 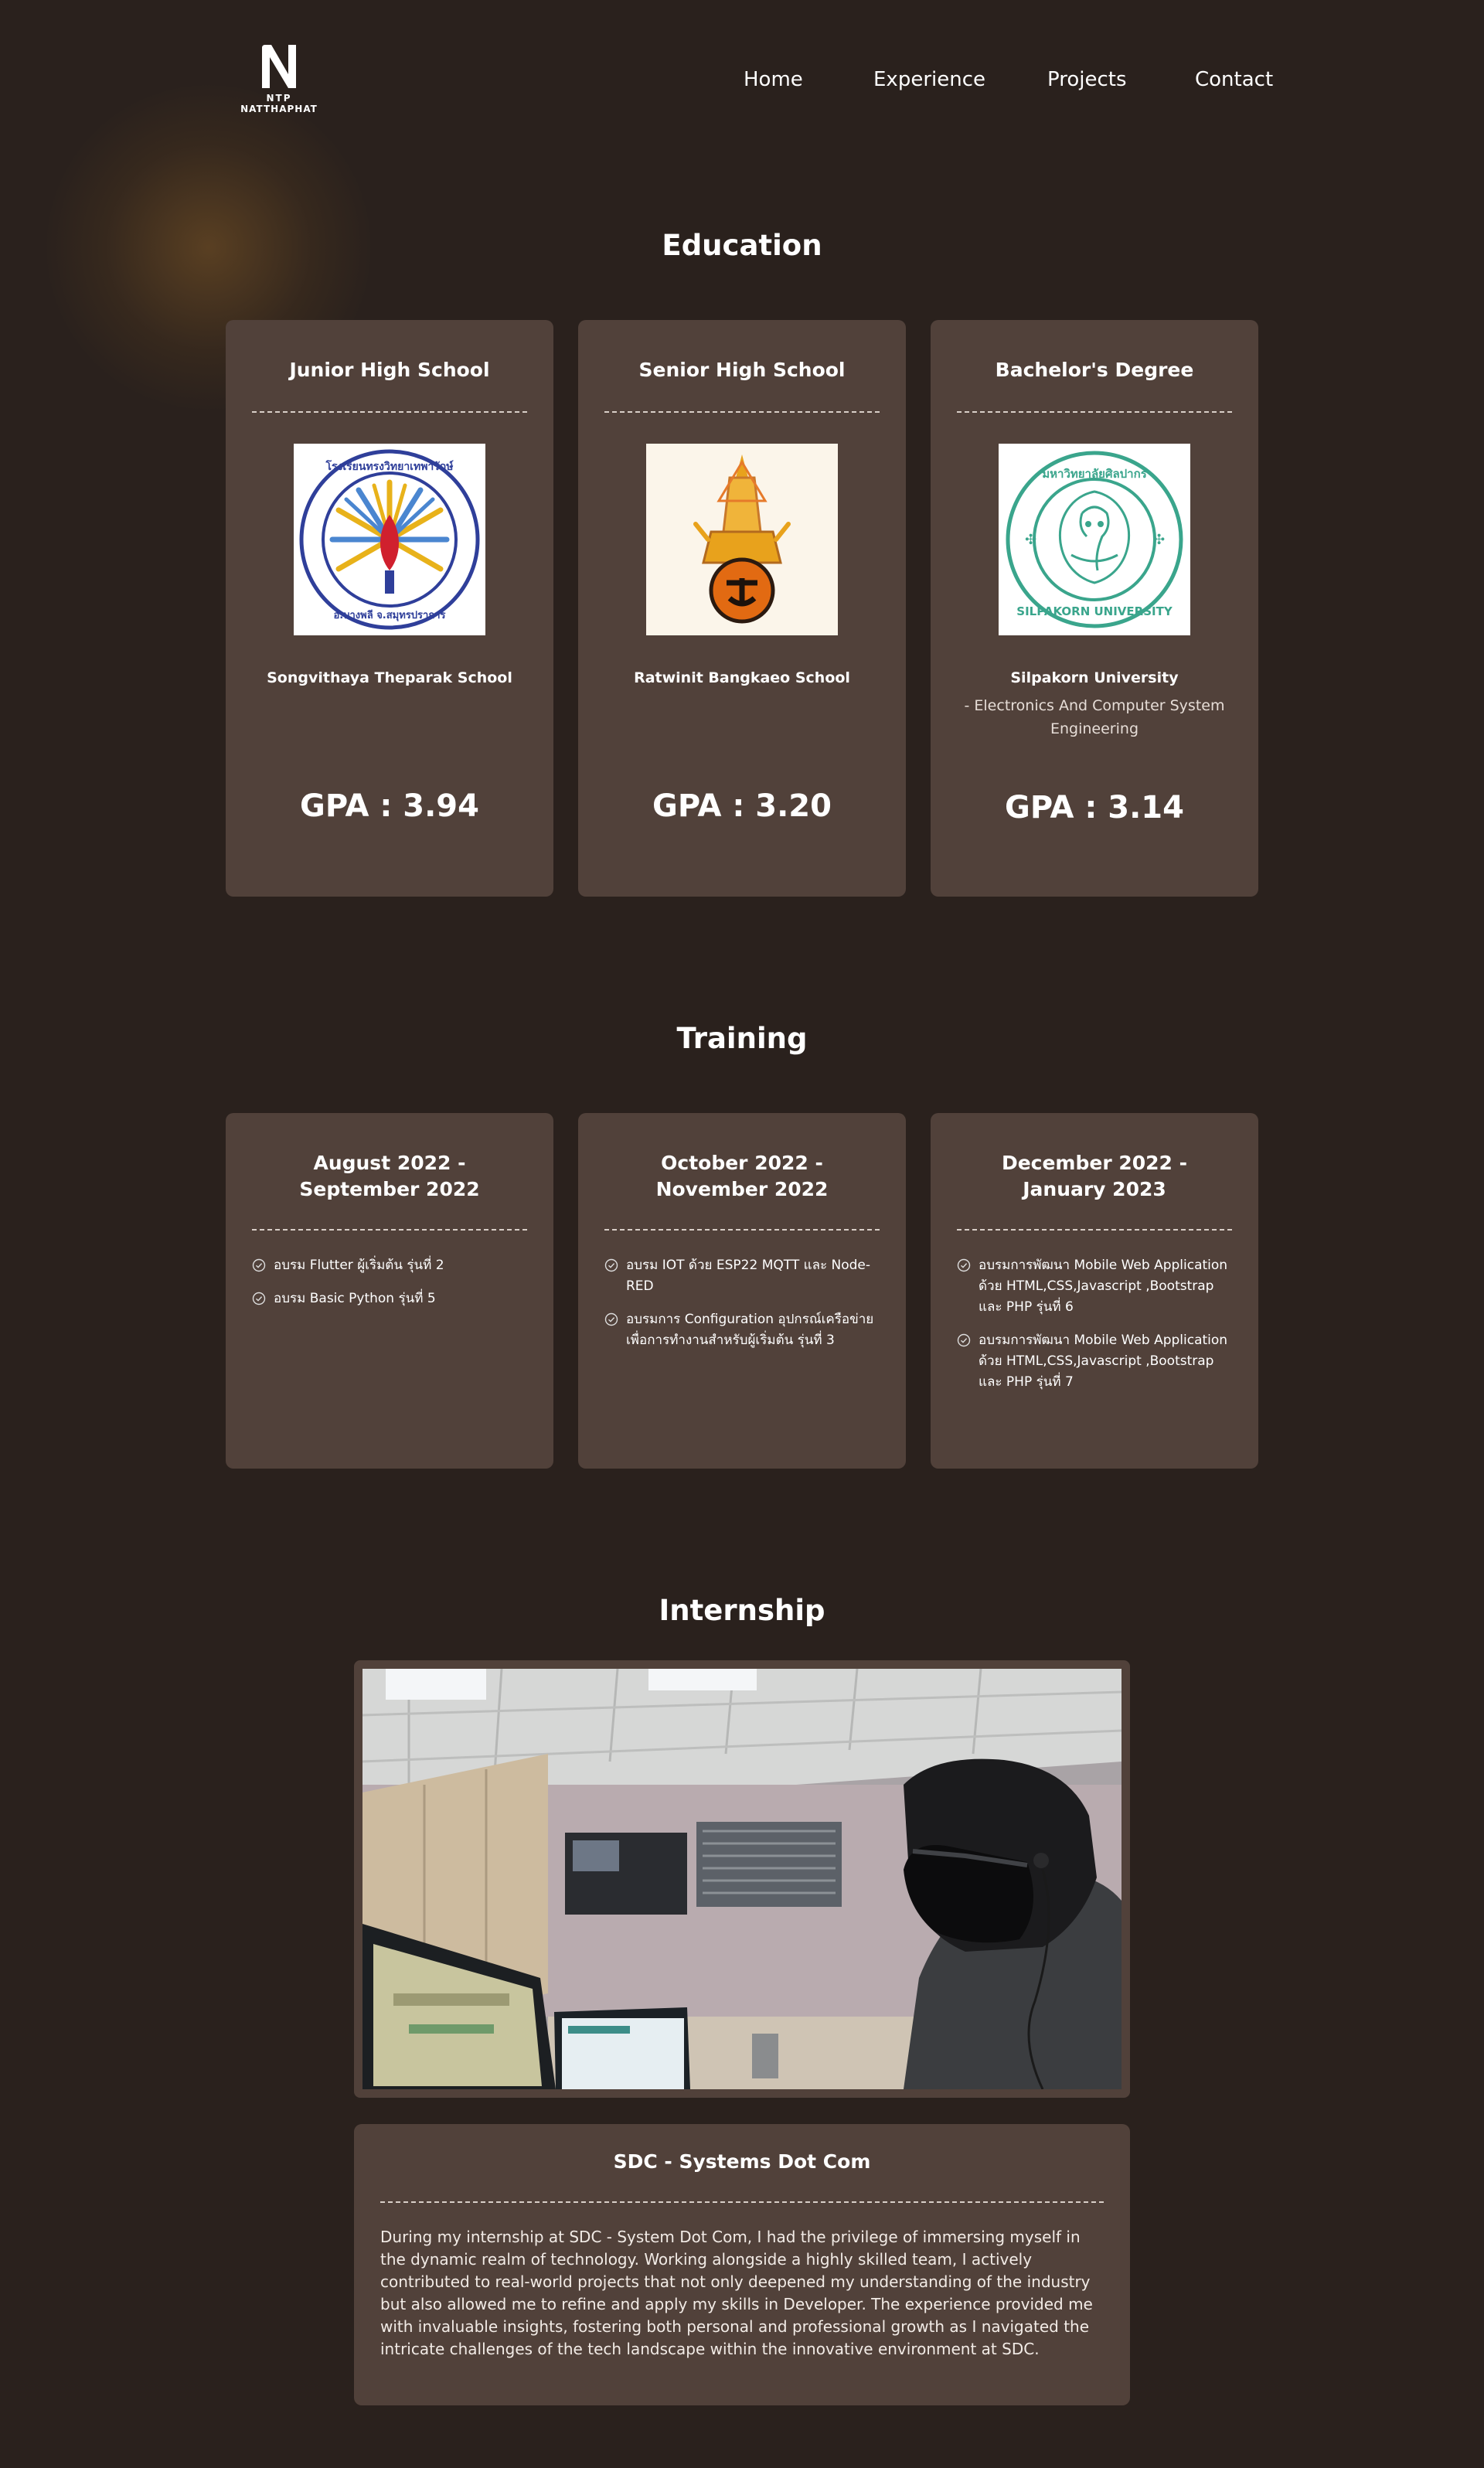 I want to click on training-item: อบรม Flutter ผู้เริ่มต้น รุ่นที่ 2, so click(x=389, y=1265).